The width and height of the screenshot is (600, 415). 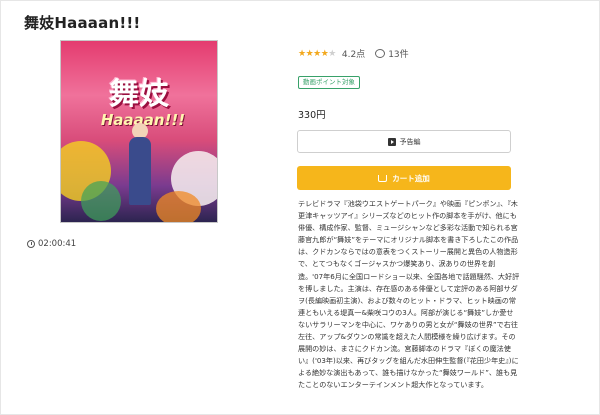 I want to click on play-icon, so click(x=391, y=141).